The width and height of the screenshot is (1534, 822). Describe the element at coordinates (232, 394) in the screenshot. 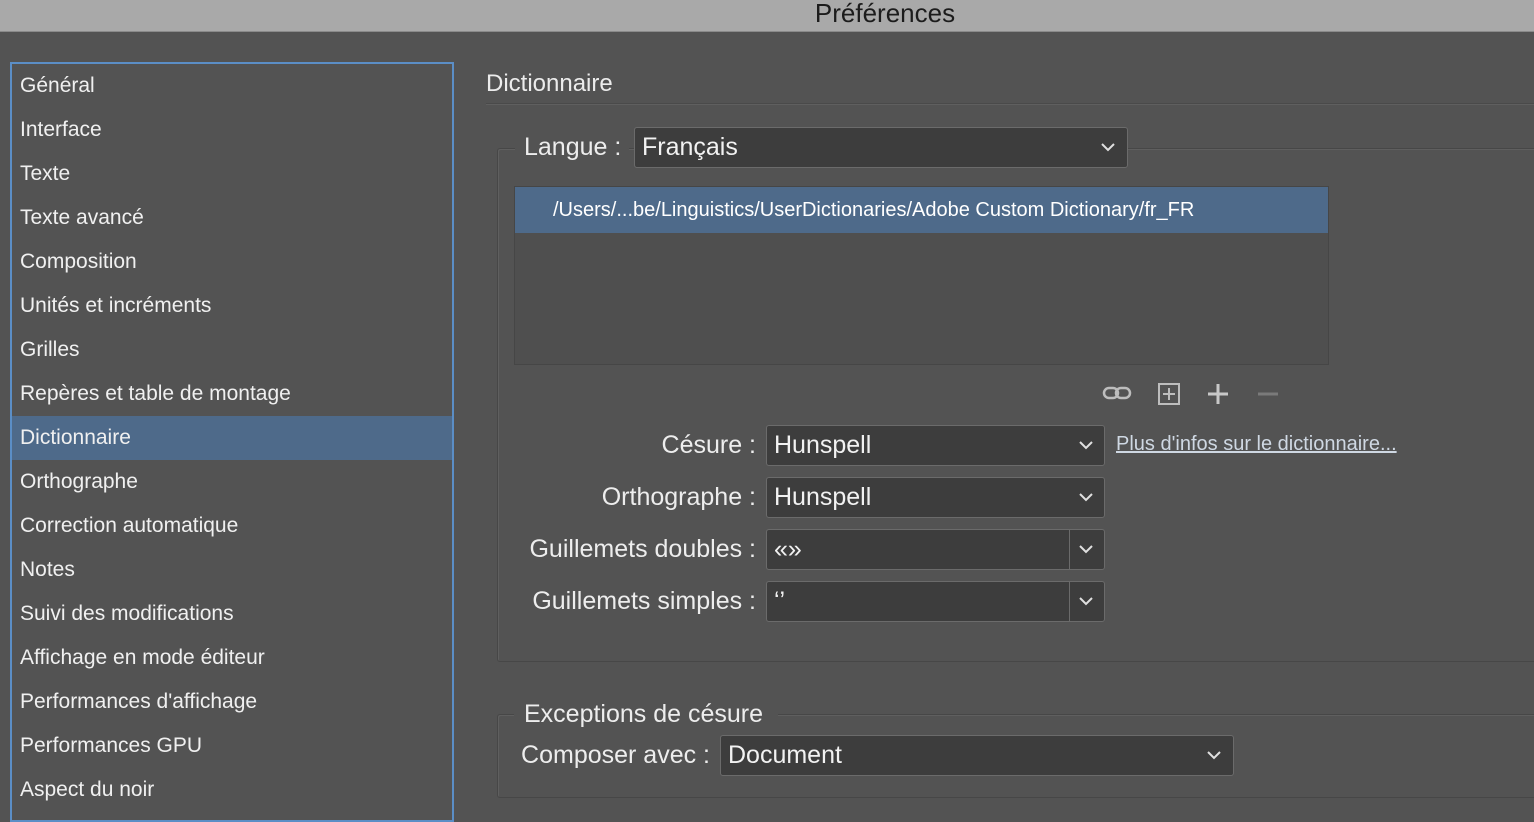

I see `sidebar-item-guides: Repères et table de montage` at that location.